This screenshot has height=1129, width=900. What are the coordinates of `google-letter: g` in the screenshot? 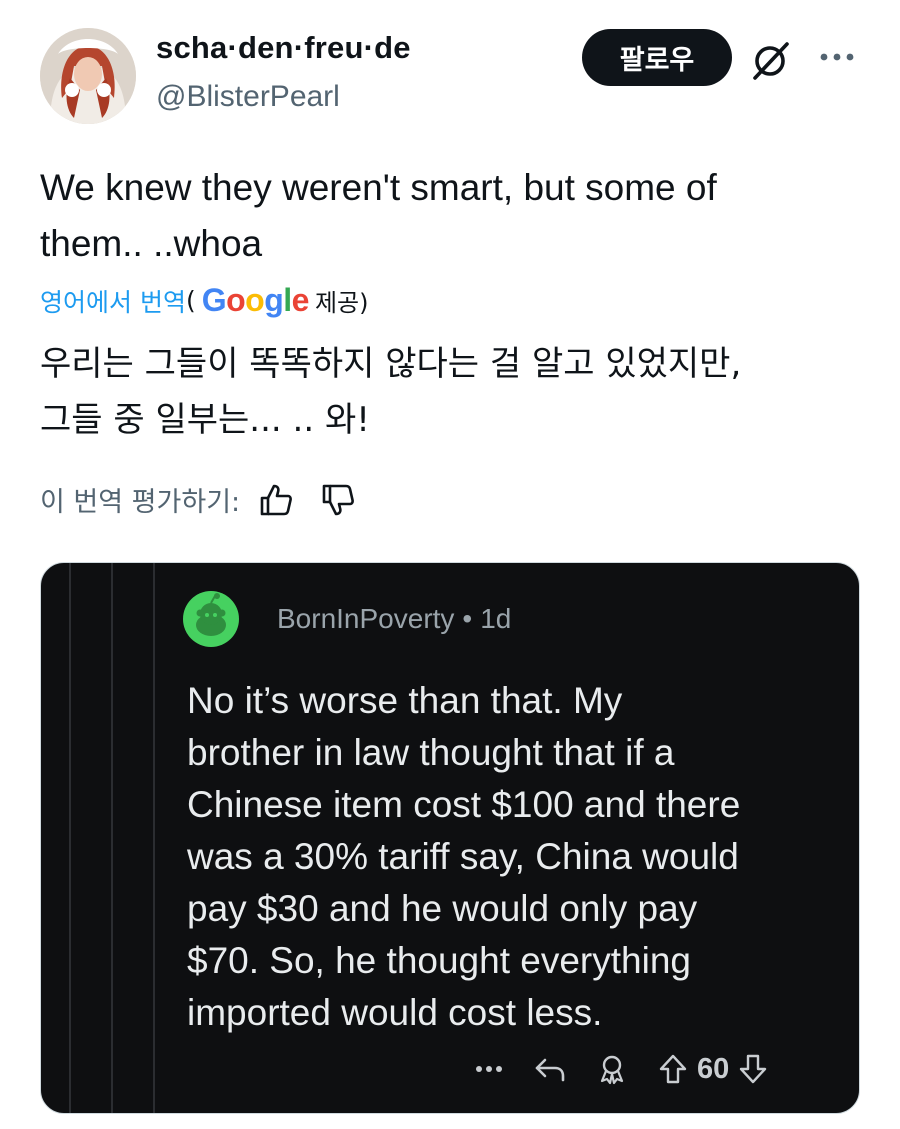 It's located at (274, 300).